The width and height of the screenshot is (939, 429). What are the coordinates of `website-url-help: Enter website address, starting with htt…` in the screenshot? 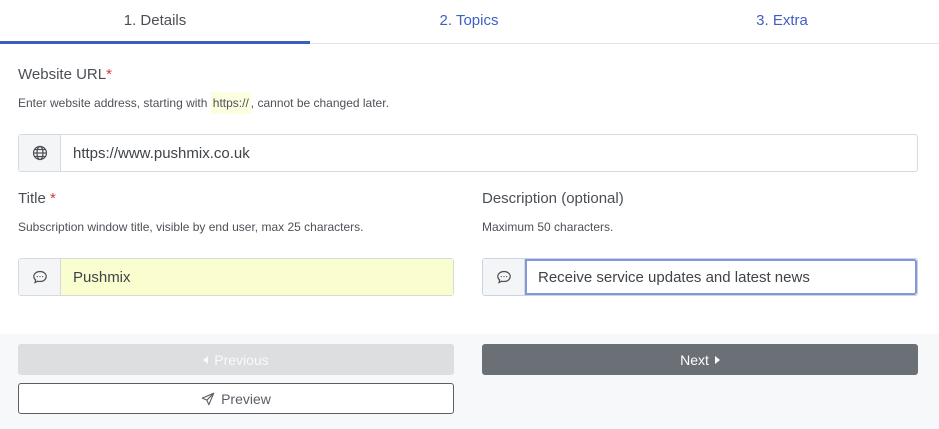 It's located at (203, 103).